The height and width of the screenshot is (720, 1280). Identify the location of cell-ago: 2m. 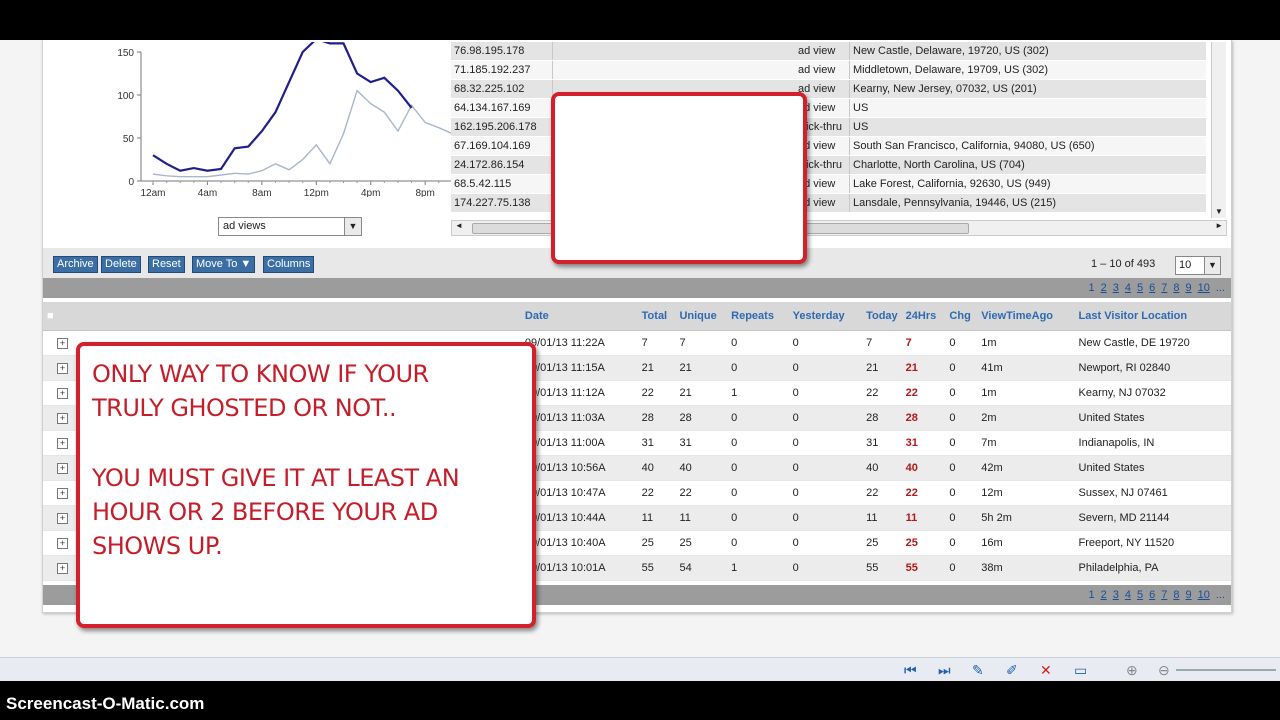
(1026, 418).